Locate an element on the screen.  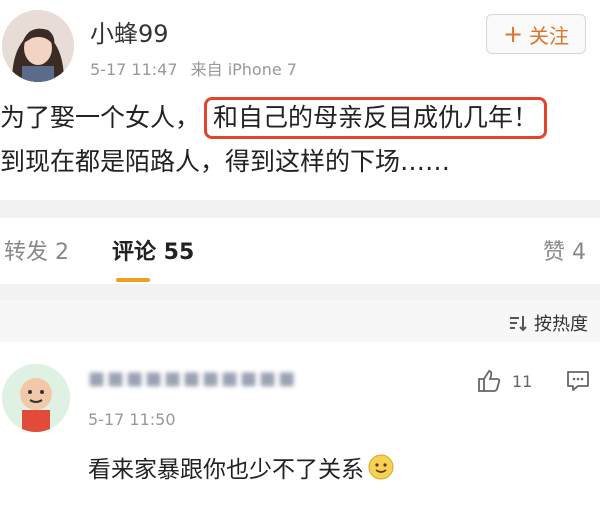
tab-comments: 评论 55 is located at coordinates (153, 250).